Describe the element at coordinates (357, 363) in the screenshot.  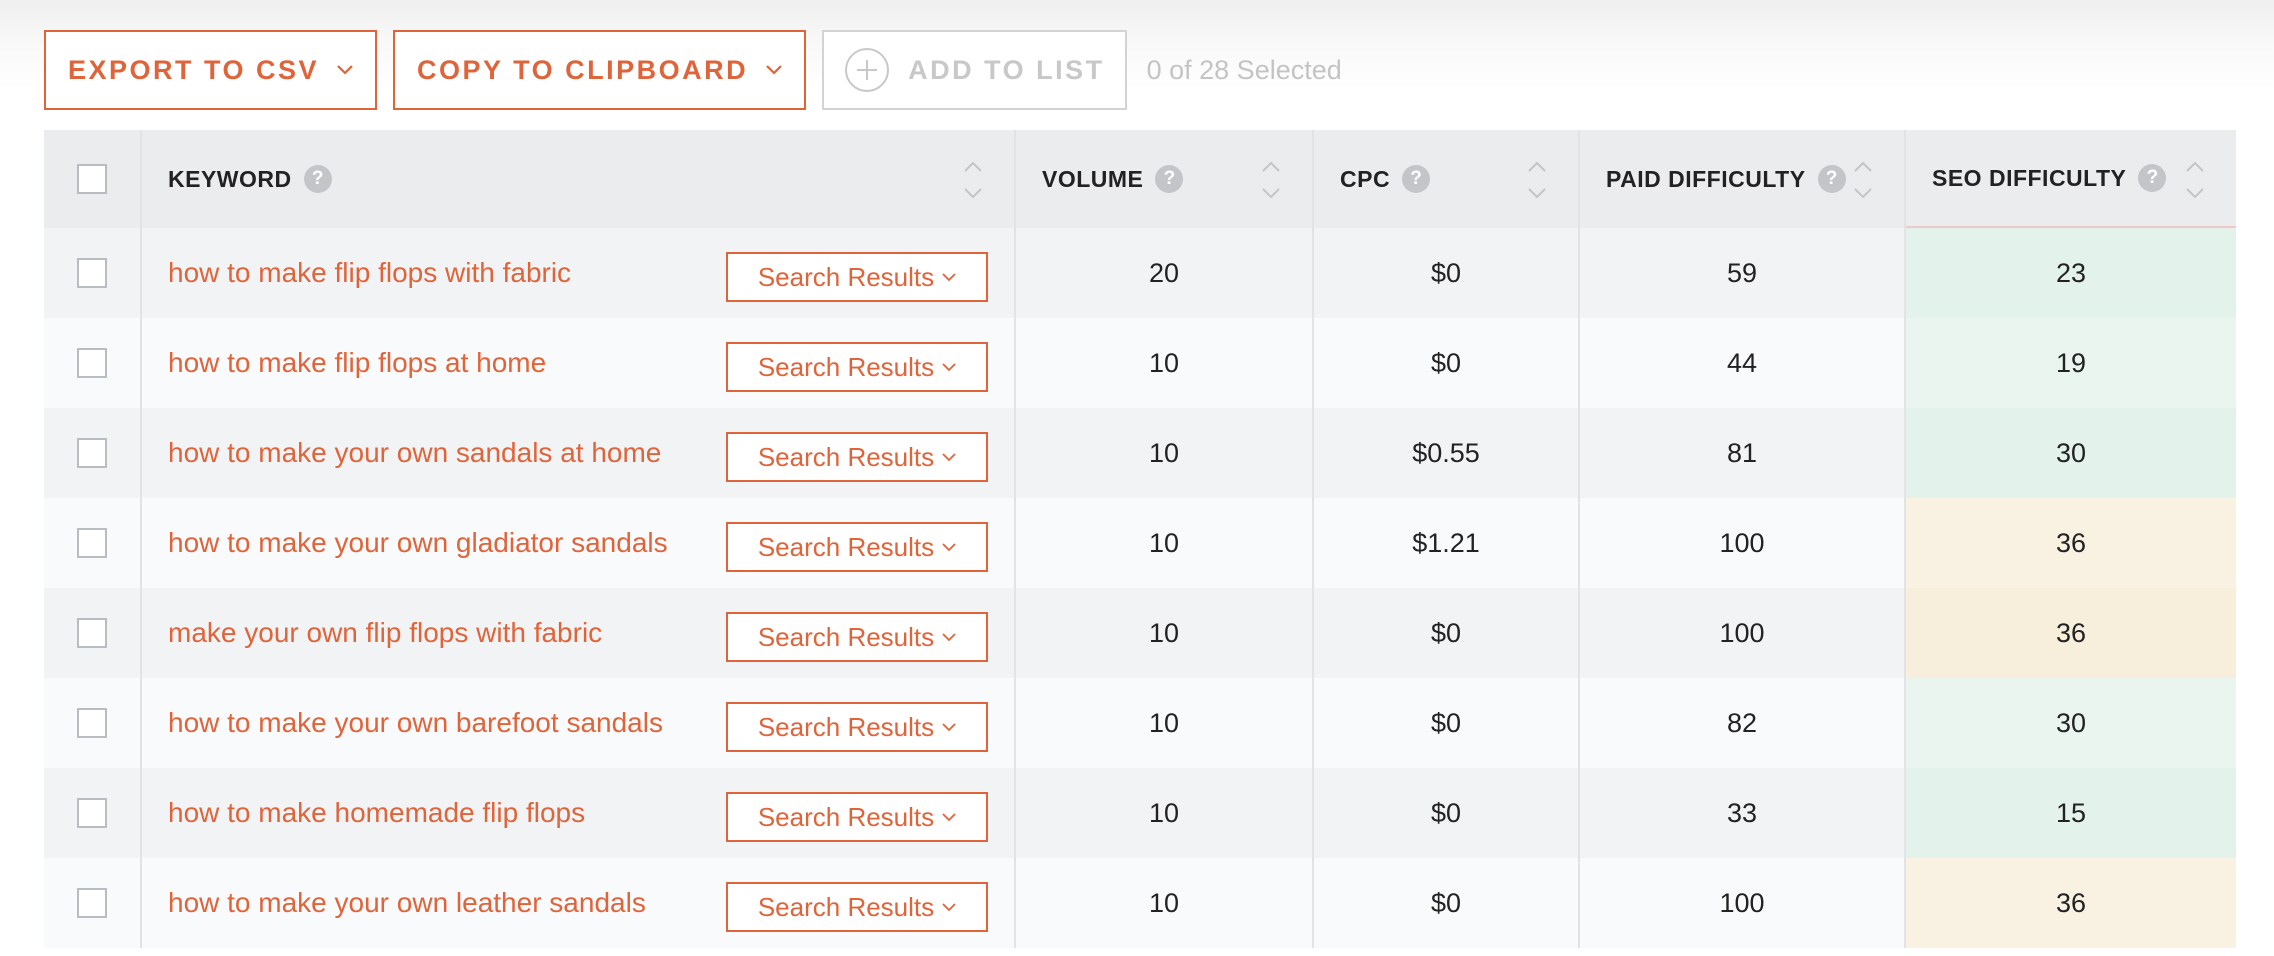
I see `keyword-link: how to make flip flops at home` at that location.